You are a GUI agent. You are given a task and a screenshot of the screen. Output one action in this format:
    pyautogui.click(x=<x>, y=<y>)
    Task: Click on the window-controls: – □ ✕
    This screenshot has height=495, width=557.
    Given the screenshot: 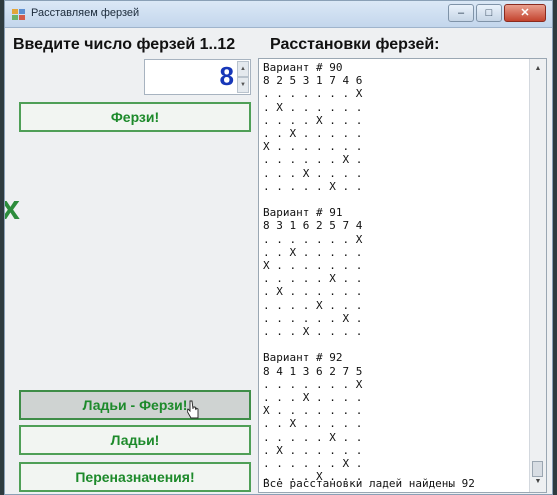 What is the action you would take?
    pyautogui.click(x=497, y=13)
    